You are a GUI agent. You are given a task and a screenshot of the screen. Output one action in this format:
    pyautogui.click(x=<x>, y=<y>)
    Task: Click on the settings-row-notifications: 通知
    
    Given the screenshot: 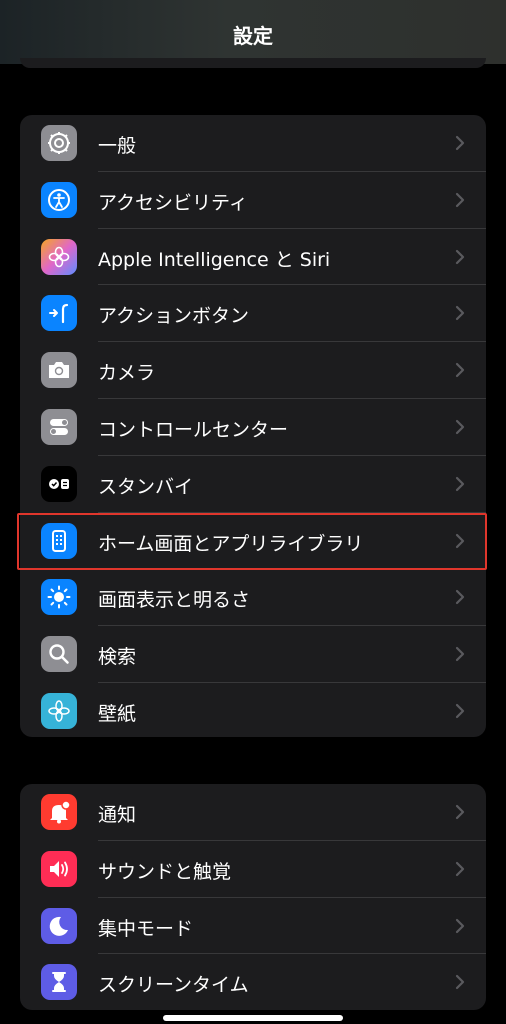 What is the action you would take?
    pyautogui.click(x=253, y=812)
    